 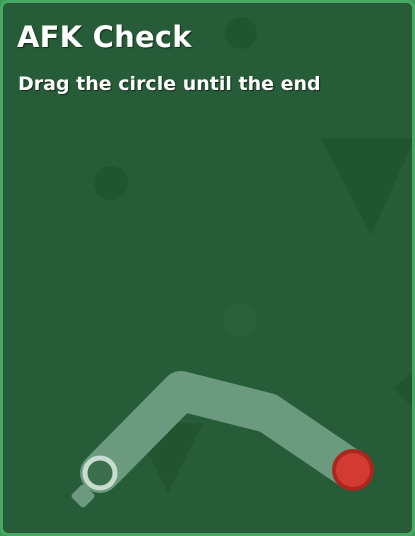 I want to click on draggable-circle, so click(x=353, y=470).